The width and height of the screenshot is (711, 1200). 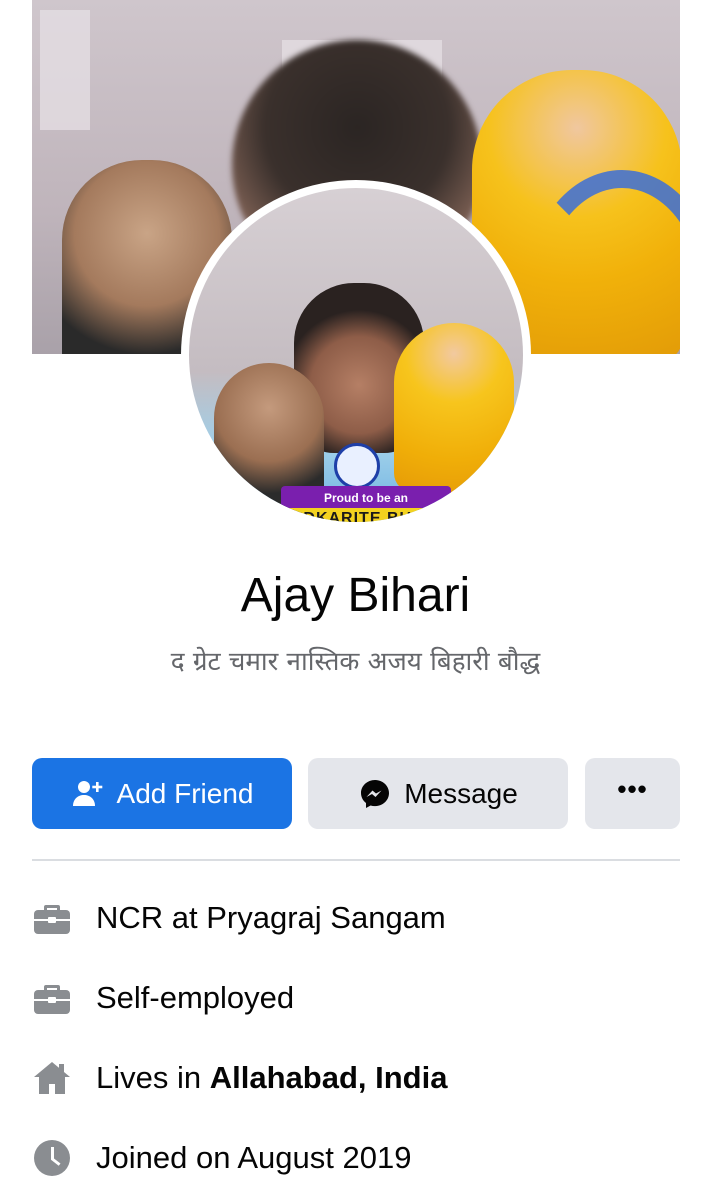 What do you see at coordinates (271, 917) in the screenshot?
I see `work-text: NCR at Pryagraj Sangam` at bounding box center [271, 917].